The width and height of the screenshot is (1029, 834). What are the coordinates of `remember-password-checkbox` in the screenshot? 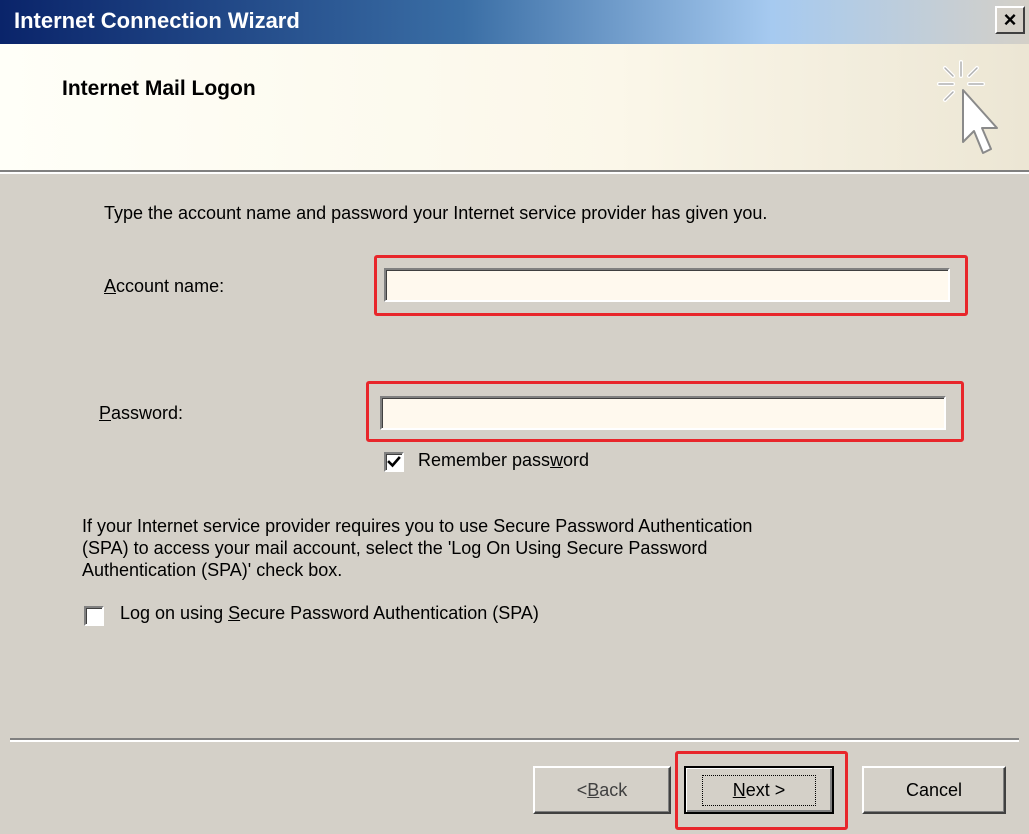 It's located at (394, 462).